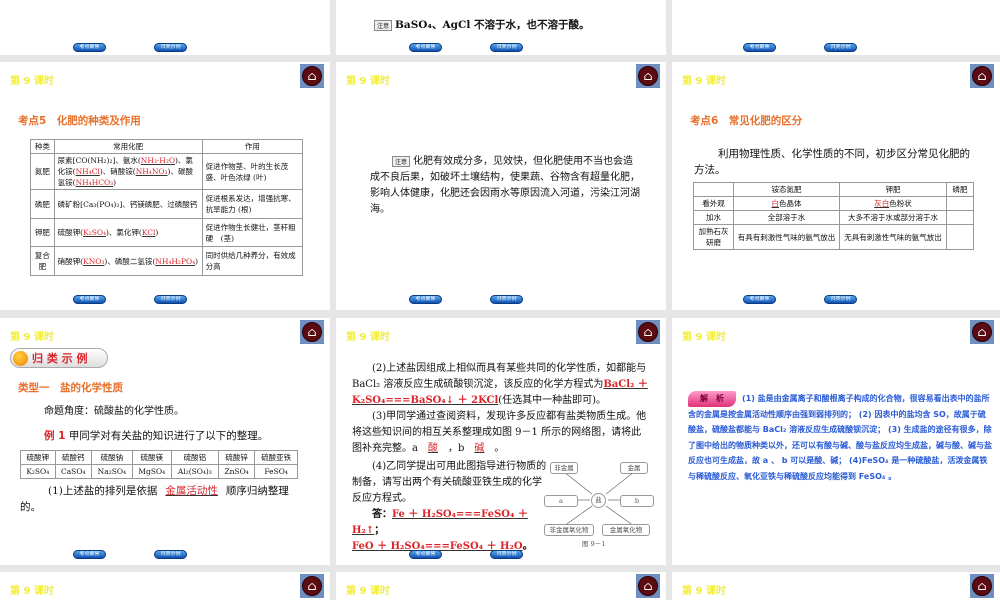  I want to click on answer: KCl, so click(148, 232).